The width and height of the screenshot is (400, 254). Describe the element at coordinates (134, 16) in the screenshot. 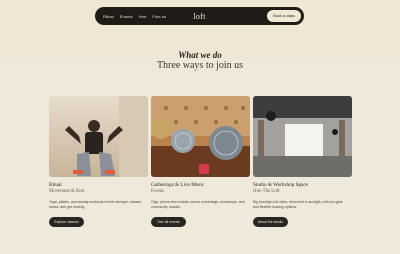

I see `nav-links: Ritual Events Hire Find us` at that location.